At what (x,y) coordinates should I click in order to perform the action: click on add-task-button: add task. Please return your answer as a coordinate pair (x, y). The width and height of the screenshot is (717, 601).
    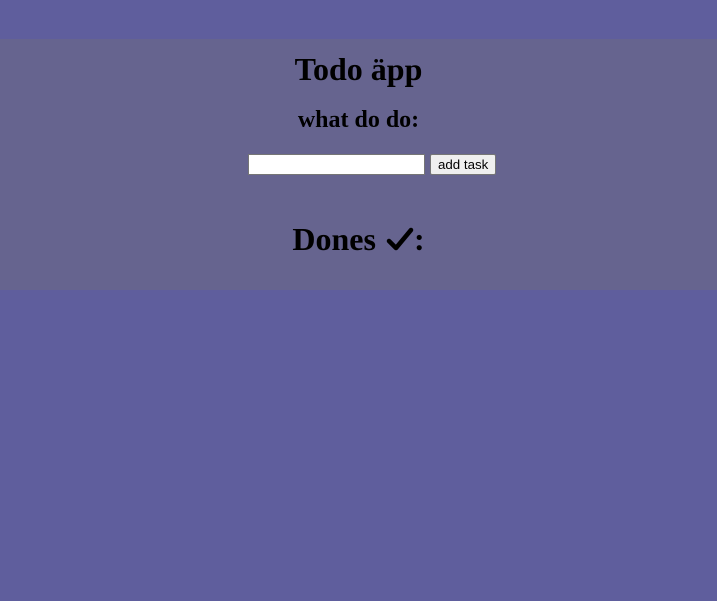
    Looking at the image, I should click on (463, 164).